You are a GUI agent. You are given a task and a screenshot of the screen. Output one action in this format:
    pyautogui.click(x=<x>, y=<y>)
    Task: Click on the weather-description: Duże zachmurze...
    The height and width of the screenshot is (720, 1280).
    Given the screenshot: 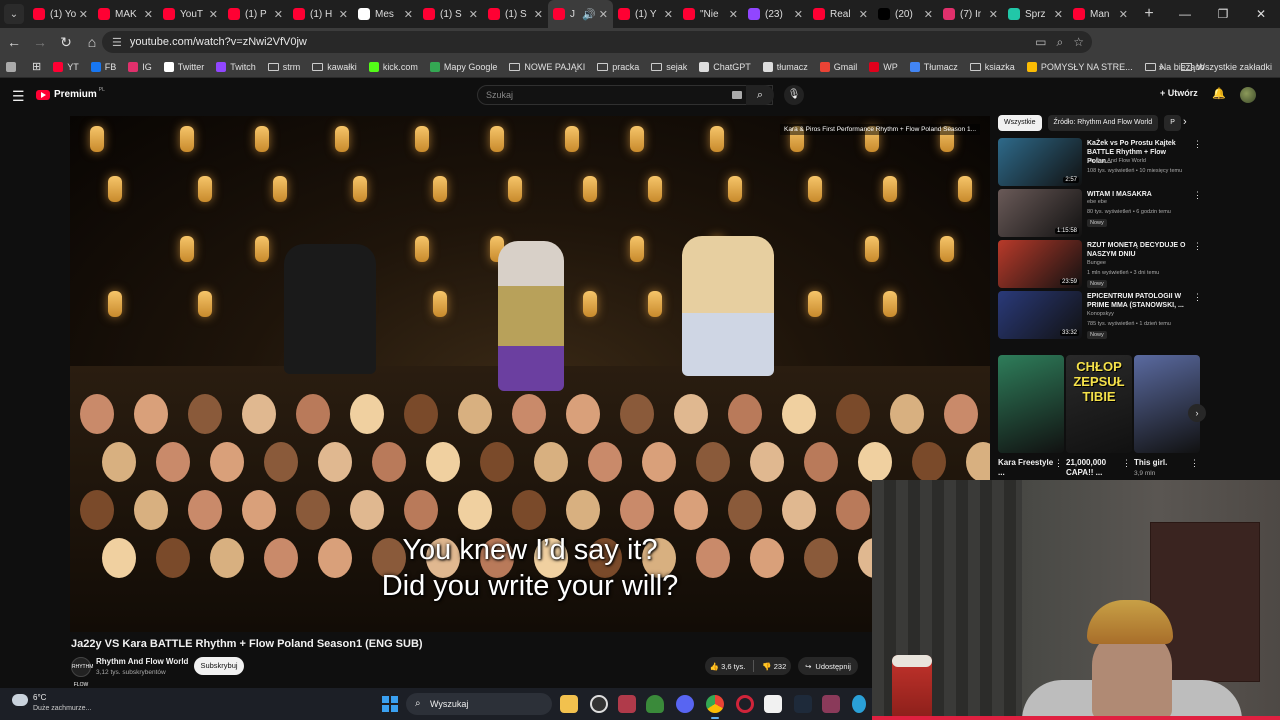 What is the action you would take?
    pyautogui.click(x=62, y=708)
    